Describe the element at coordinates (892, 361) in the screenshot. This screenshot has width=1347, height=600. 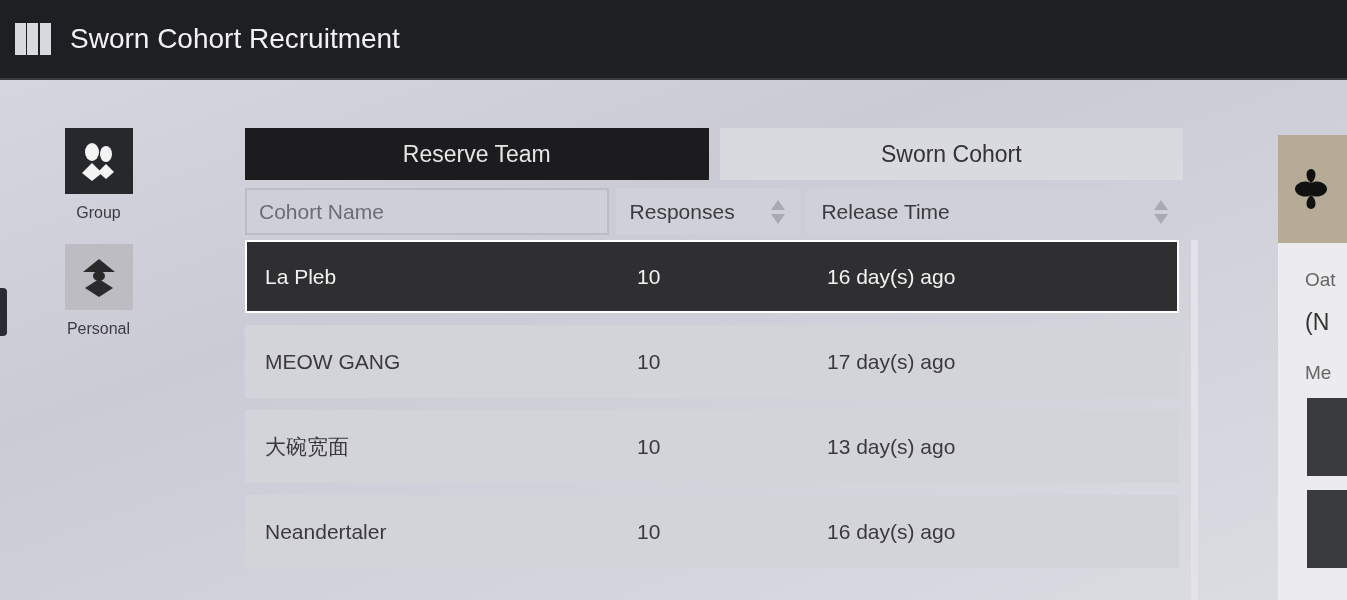
I see `release-time: 17 day(s) ago` at that location.